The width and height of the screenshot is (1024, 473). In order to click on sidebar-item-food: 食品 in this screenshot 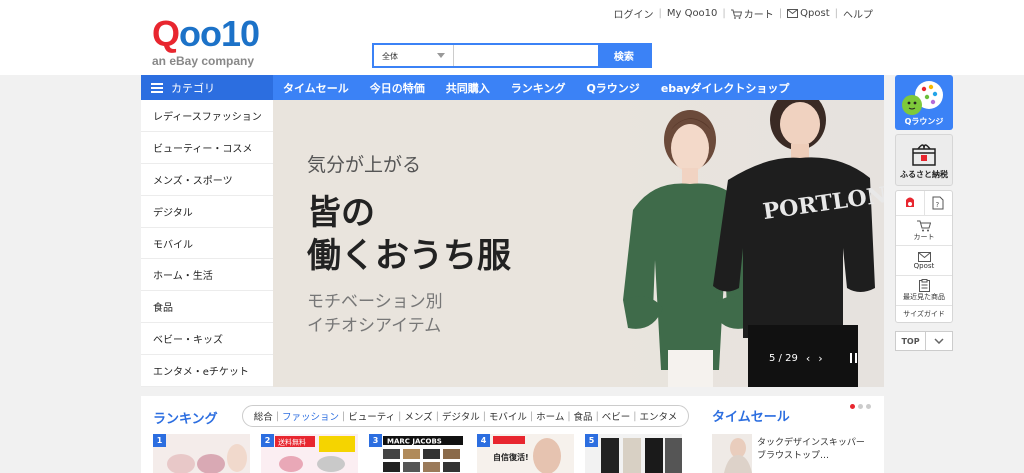, I will do `click(207, 307)`.